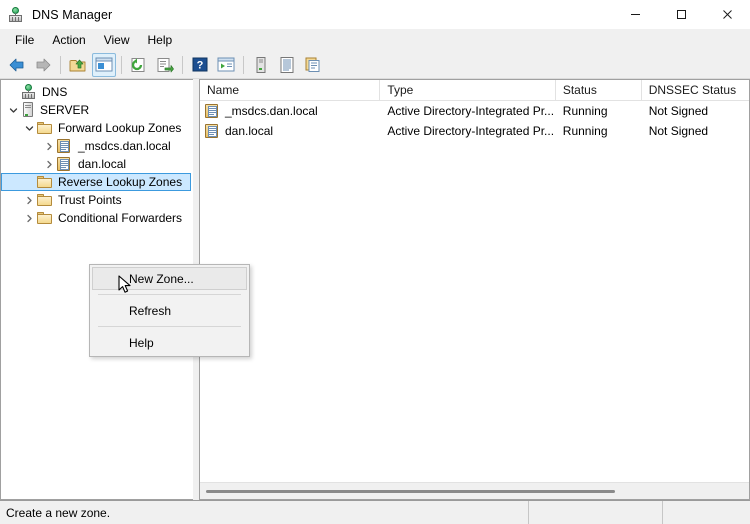  I want to click on tree-node-label: Forward Lookup Zones, so click(120, 128).